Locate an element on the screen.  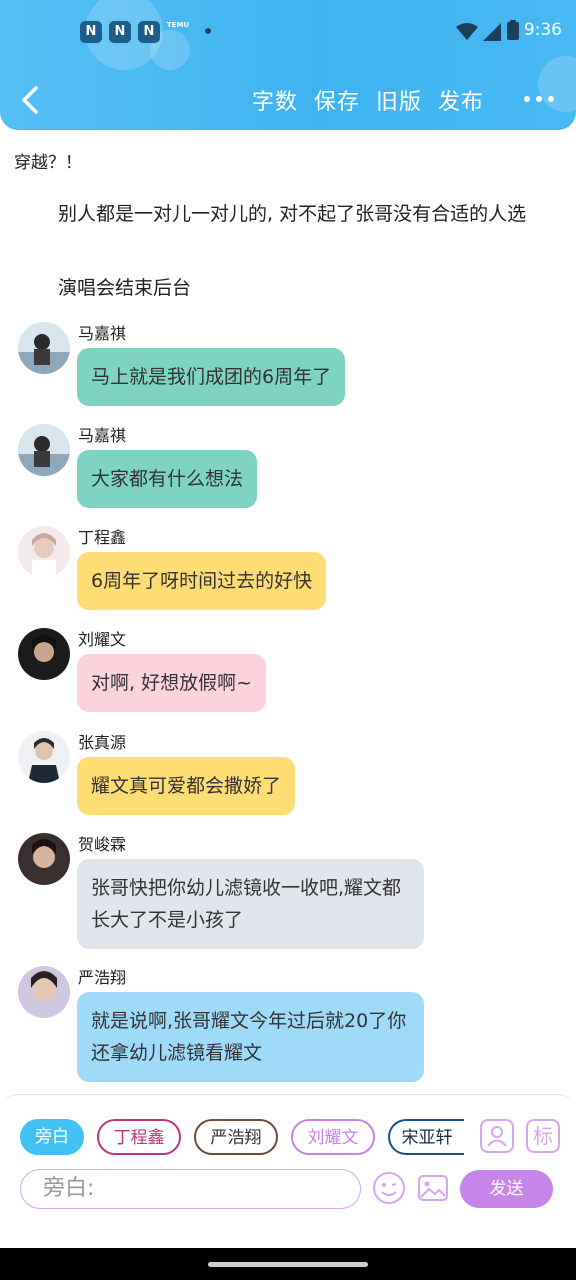
battery-icon is located at coordinates (513, 30).